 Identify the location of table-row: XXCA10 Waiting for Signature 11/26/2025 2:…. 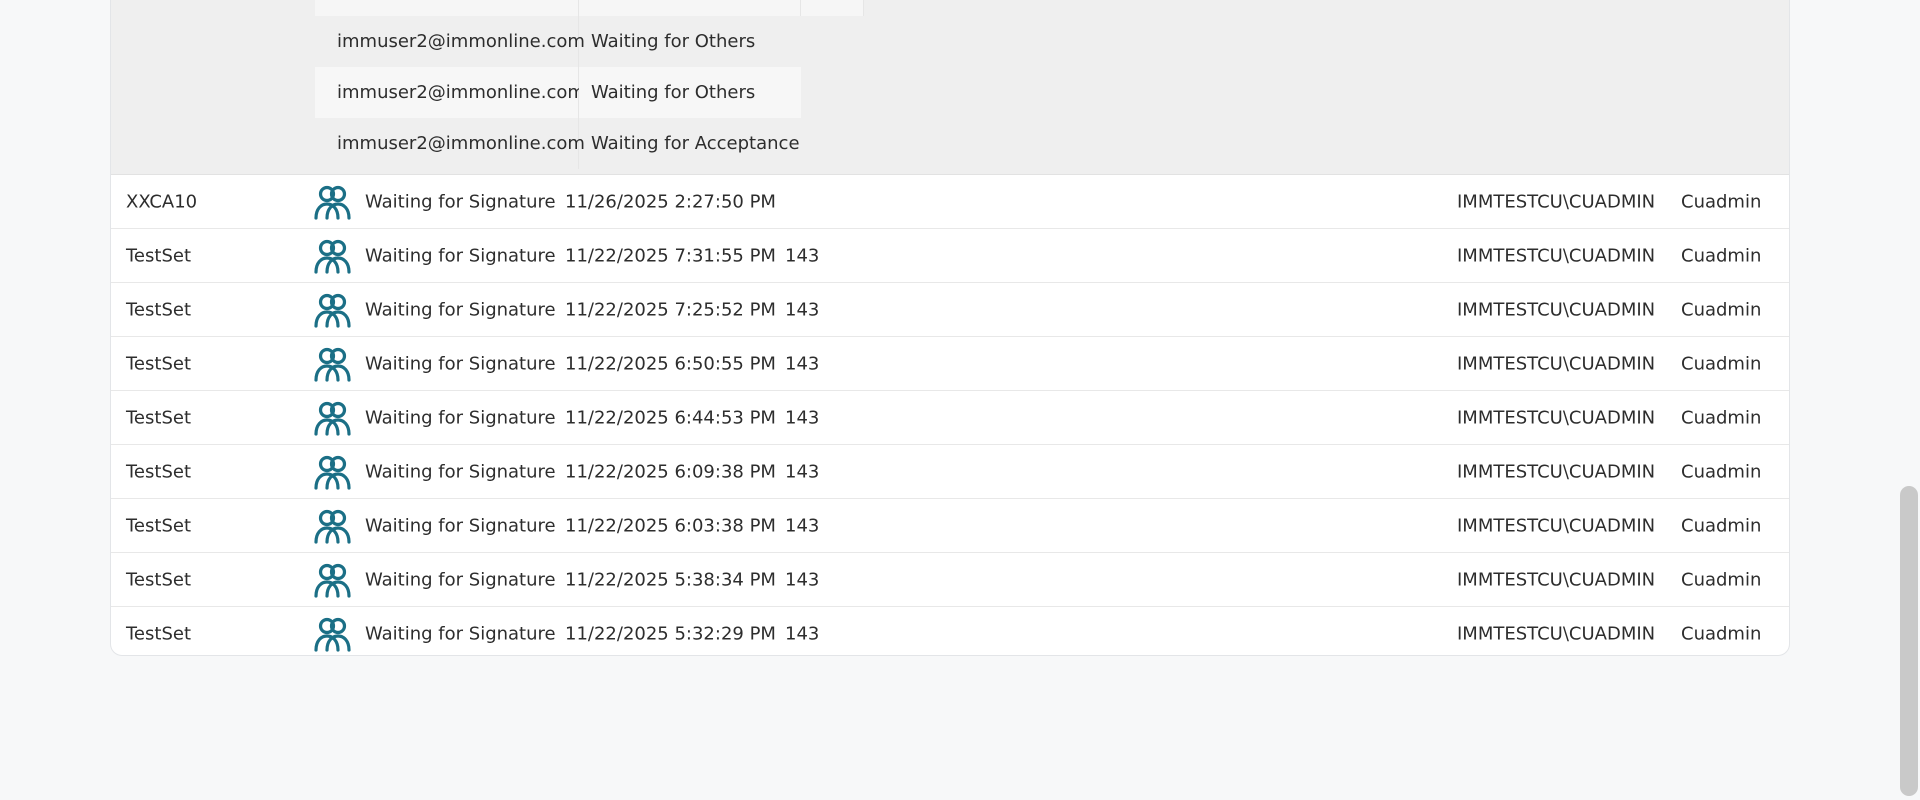
(950, 202).